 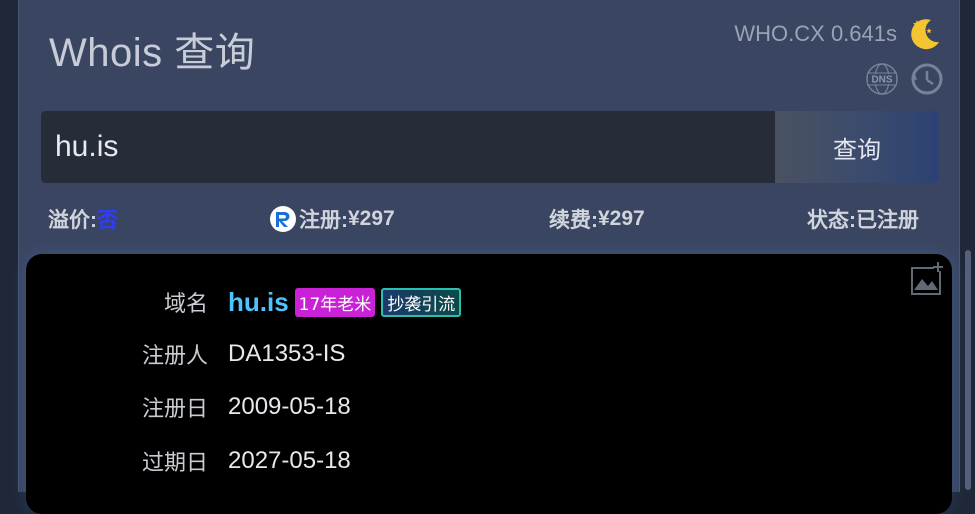 I want to click on domain-link: hu.is, so click(x=258, y=302).